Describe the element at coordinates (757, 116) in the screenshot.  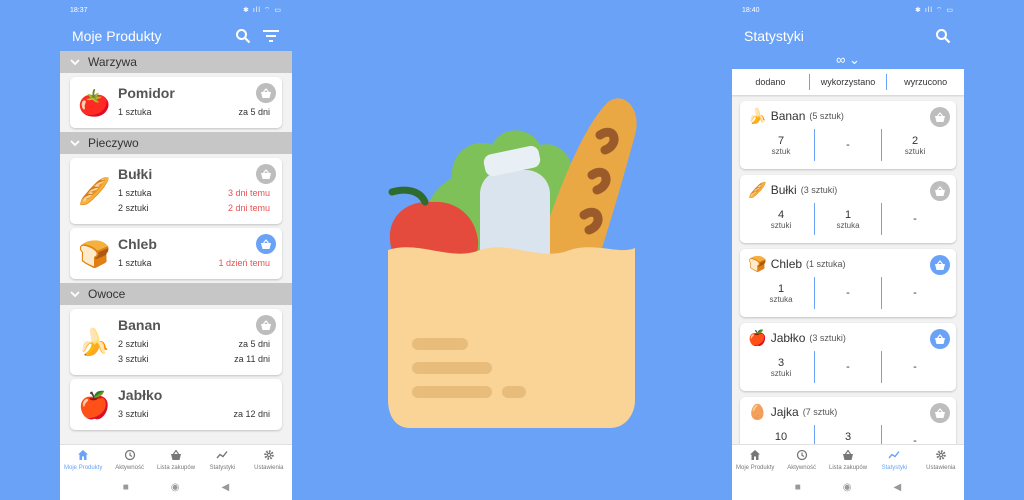
I see `product-image: 🍌` at that location.